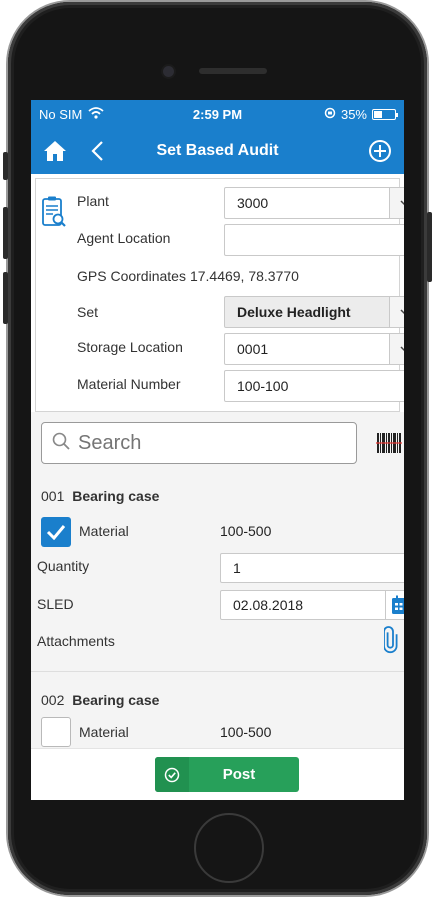  Describe the element at coordinates (314, 240) in the screenshot. I see `agent-location-input` at that location.